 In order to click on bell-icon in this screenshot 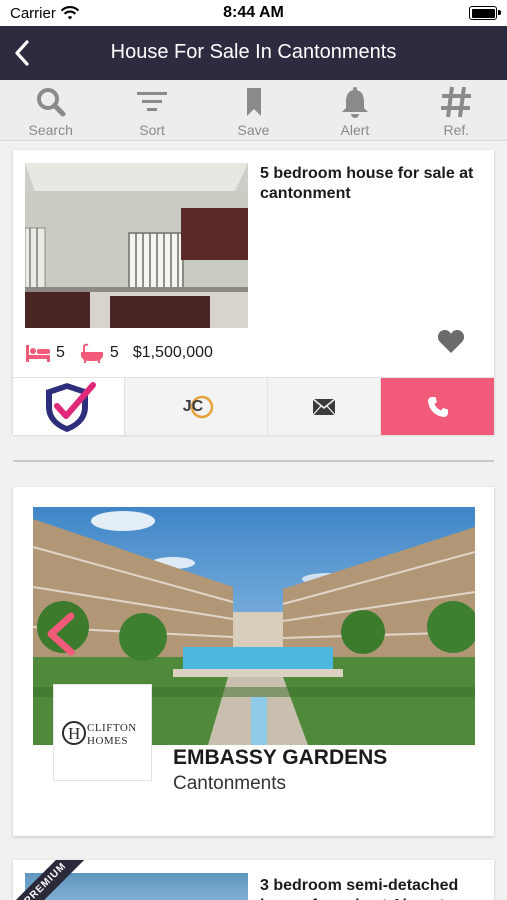, I will do `click(354, 102)`.